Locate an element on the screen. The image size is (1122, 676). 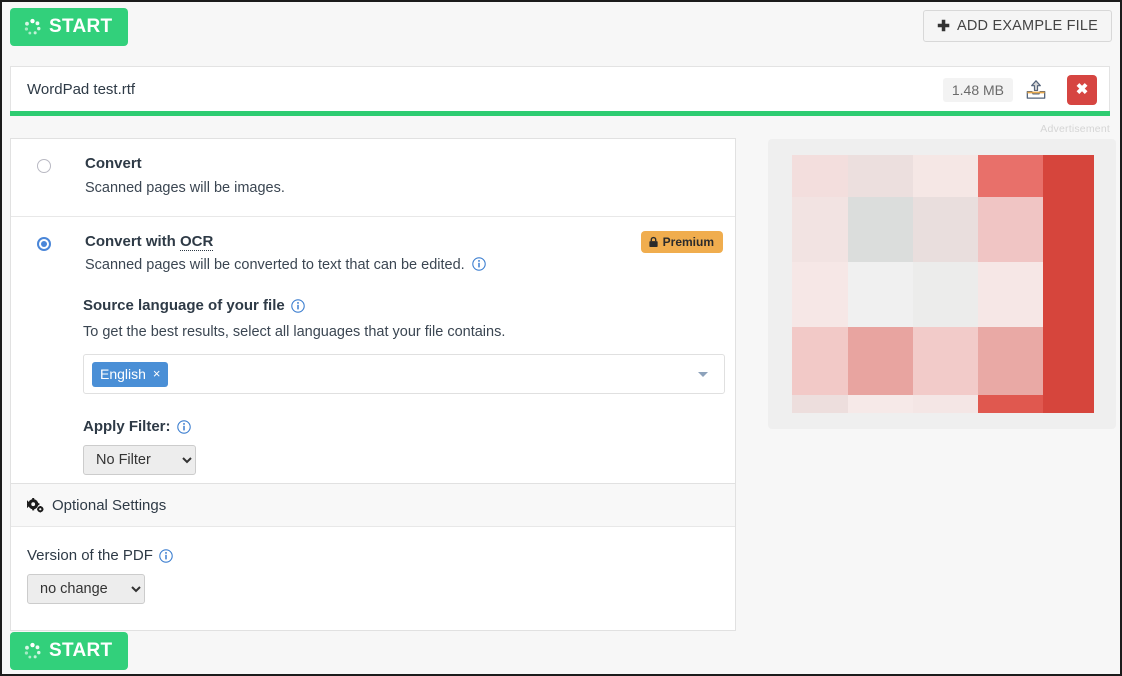
lock-icon is located at coordinates (653, 241).